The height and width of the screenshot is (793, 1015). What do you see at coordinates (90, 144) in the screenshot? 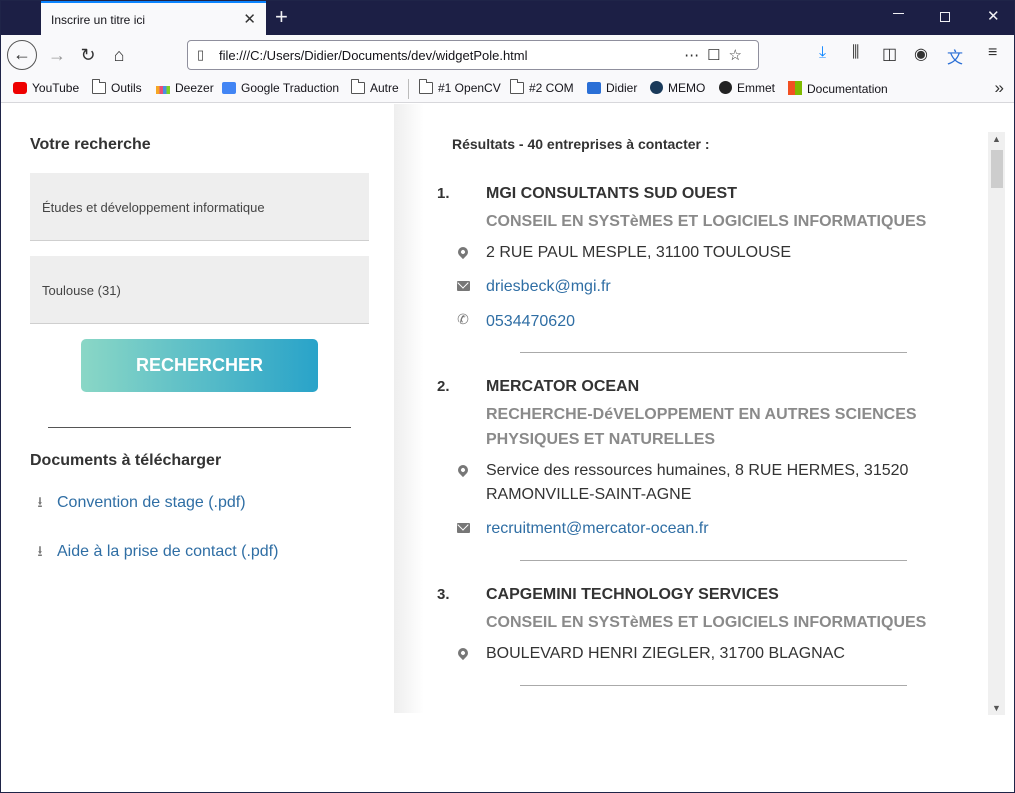
I see `search-heading: Votre recherche` at bounding box center [90, 144].